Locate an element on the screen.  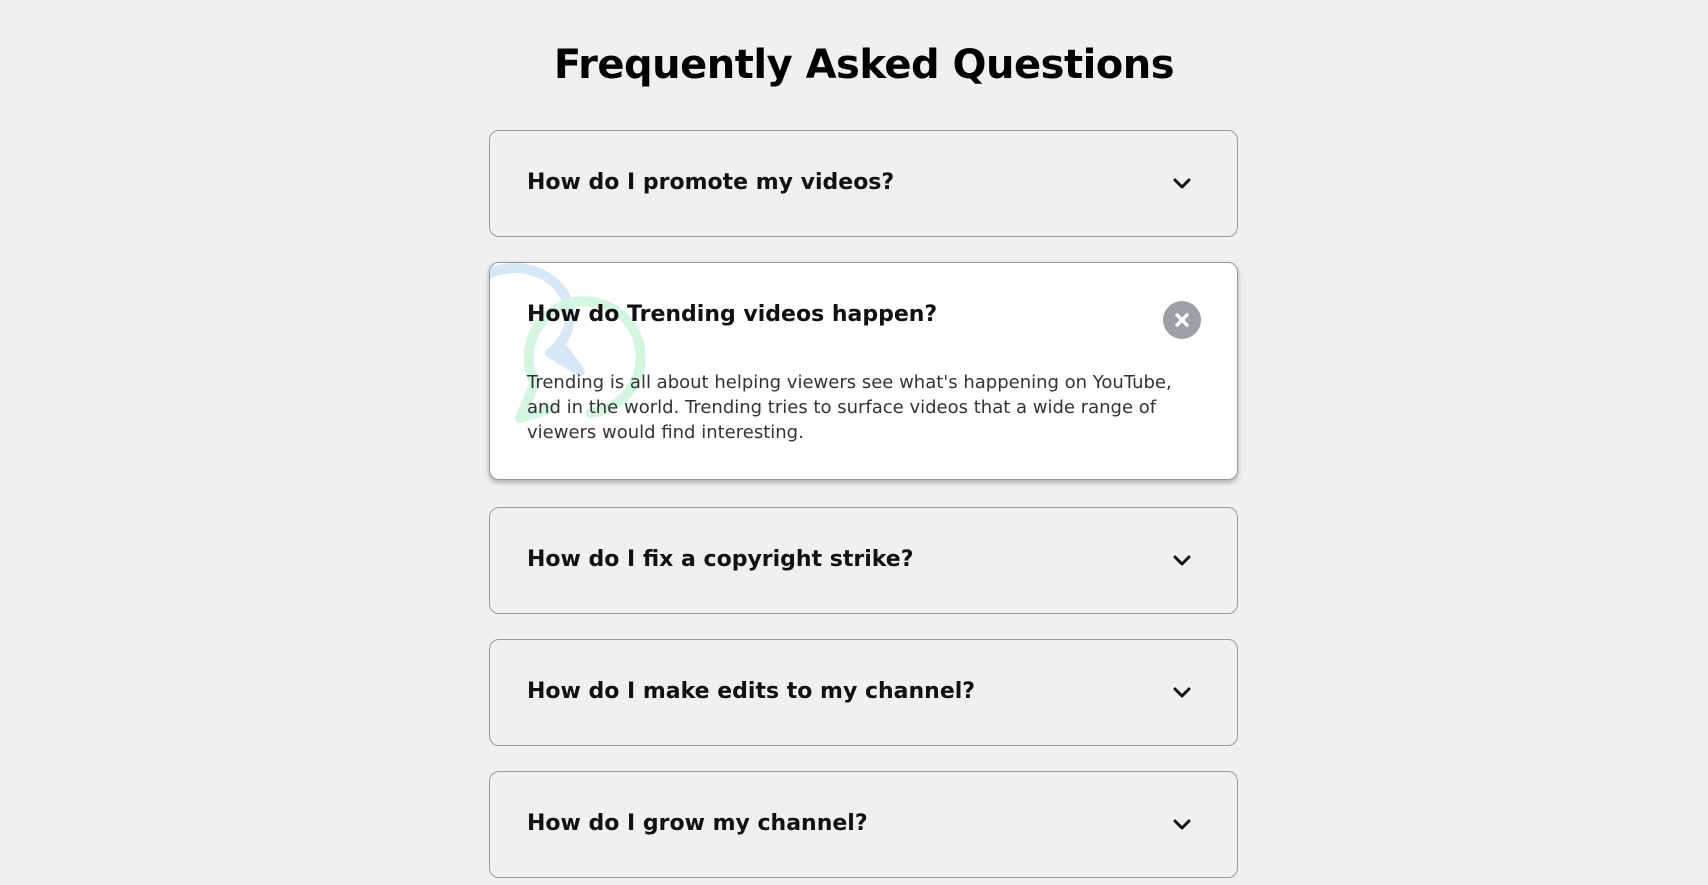
faq-question: How do Trending videos happen? is located at coordinates (732, 314).